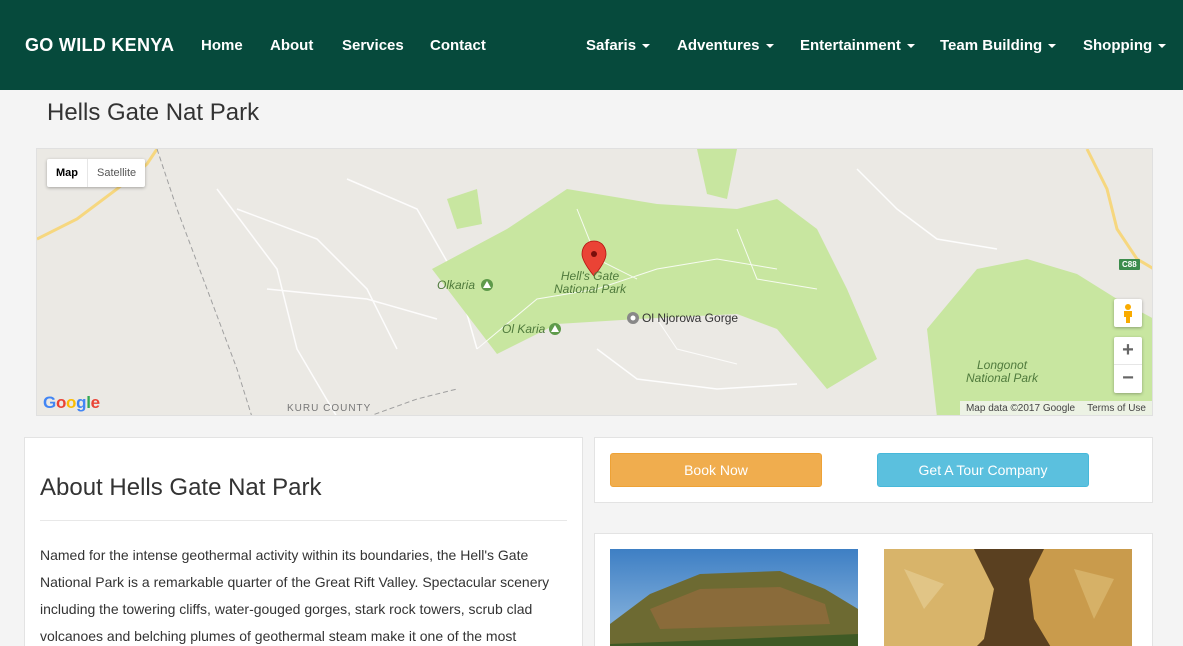 This screenshot has height=646, width=1183. I want to click on pegman-icon, so click(1128, 313).